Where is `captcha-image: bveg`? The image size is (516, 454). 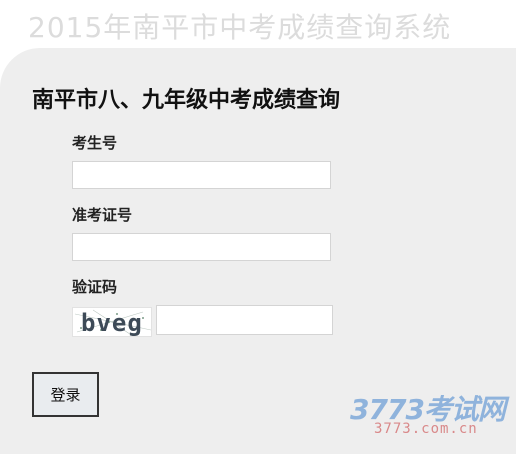 captcha-image: bveg is located at coordinates (112, 322).